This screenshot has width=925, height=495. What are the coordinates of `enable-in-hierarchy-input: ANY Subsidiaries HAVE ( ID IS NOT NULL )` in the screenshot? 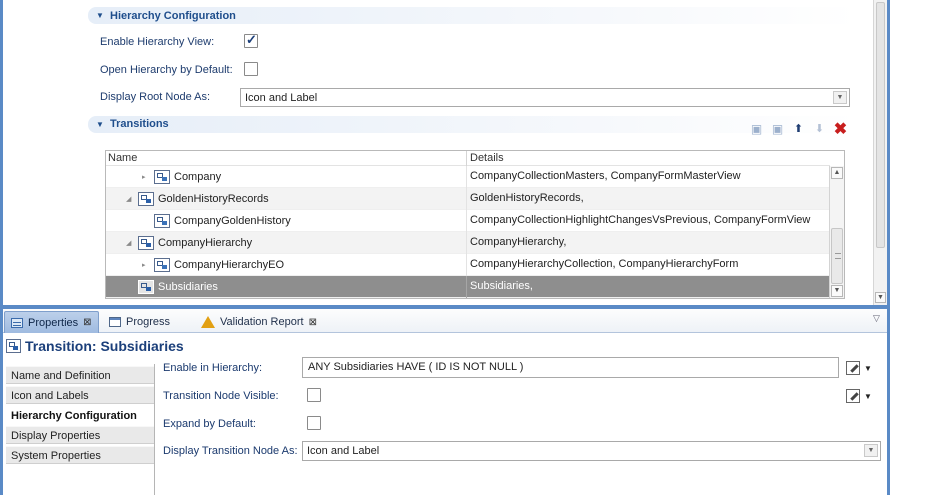 It's located at (570, 367).